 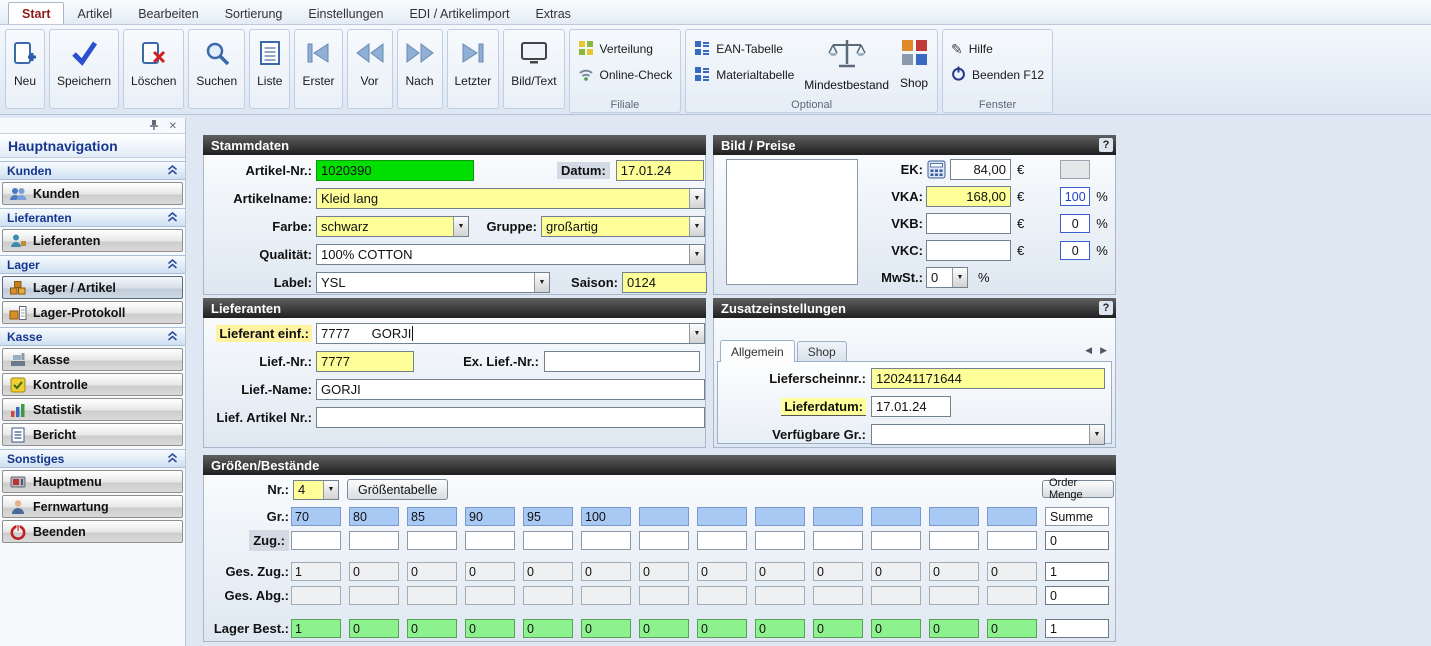 What do you see at coordinates (173, 126) in the screenshot?
I see `close-icon: ✕` at bounding box center [173, 126].